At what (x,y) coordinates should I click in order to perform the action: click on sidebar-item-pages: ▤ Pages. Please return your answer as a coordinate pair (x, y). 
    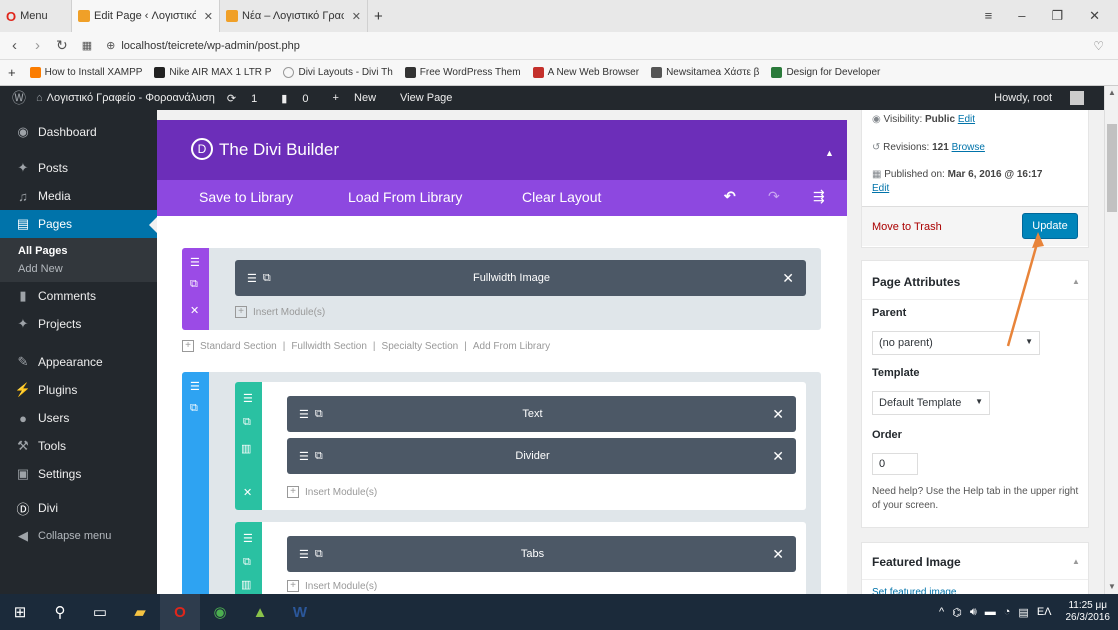
    Looking at the image, I should click on (78, 224).